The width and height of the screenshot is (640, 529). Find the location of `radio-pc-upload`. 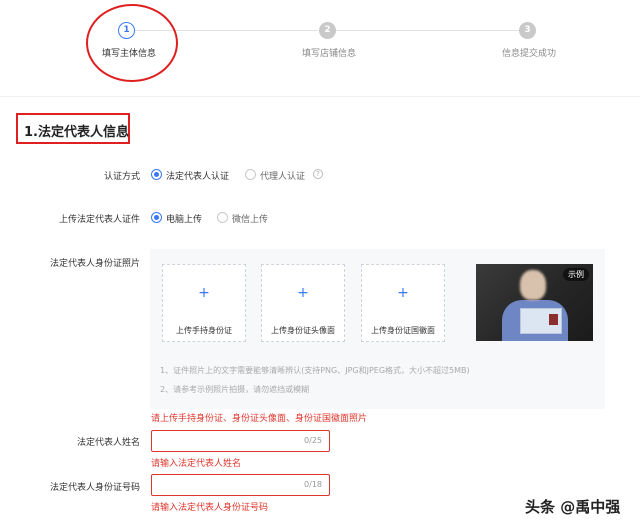

radio-pc-upload is located at coordinates (156, 217).